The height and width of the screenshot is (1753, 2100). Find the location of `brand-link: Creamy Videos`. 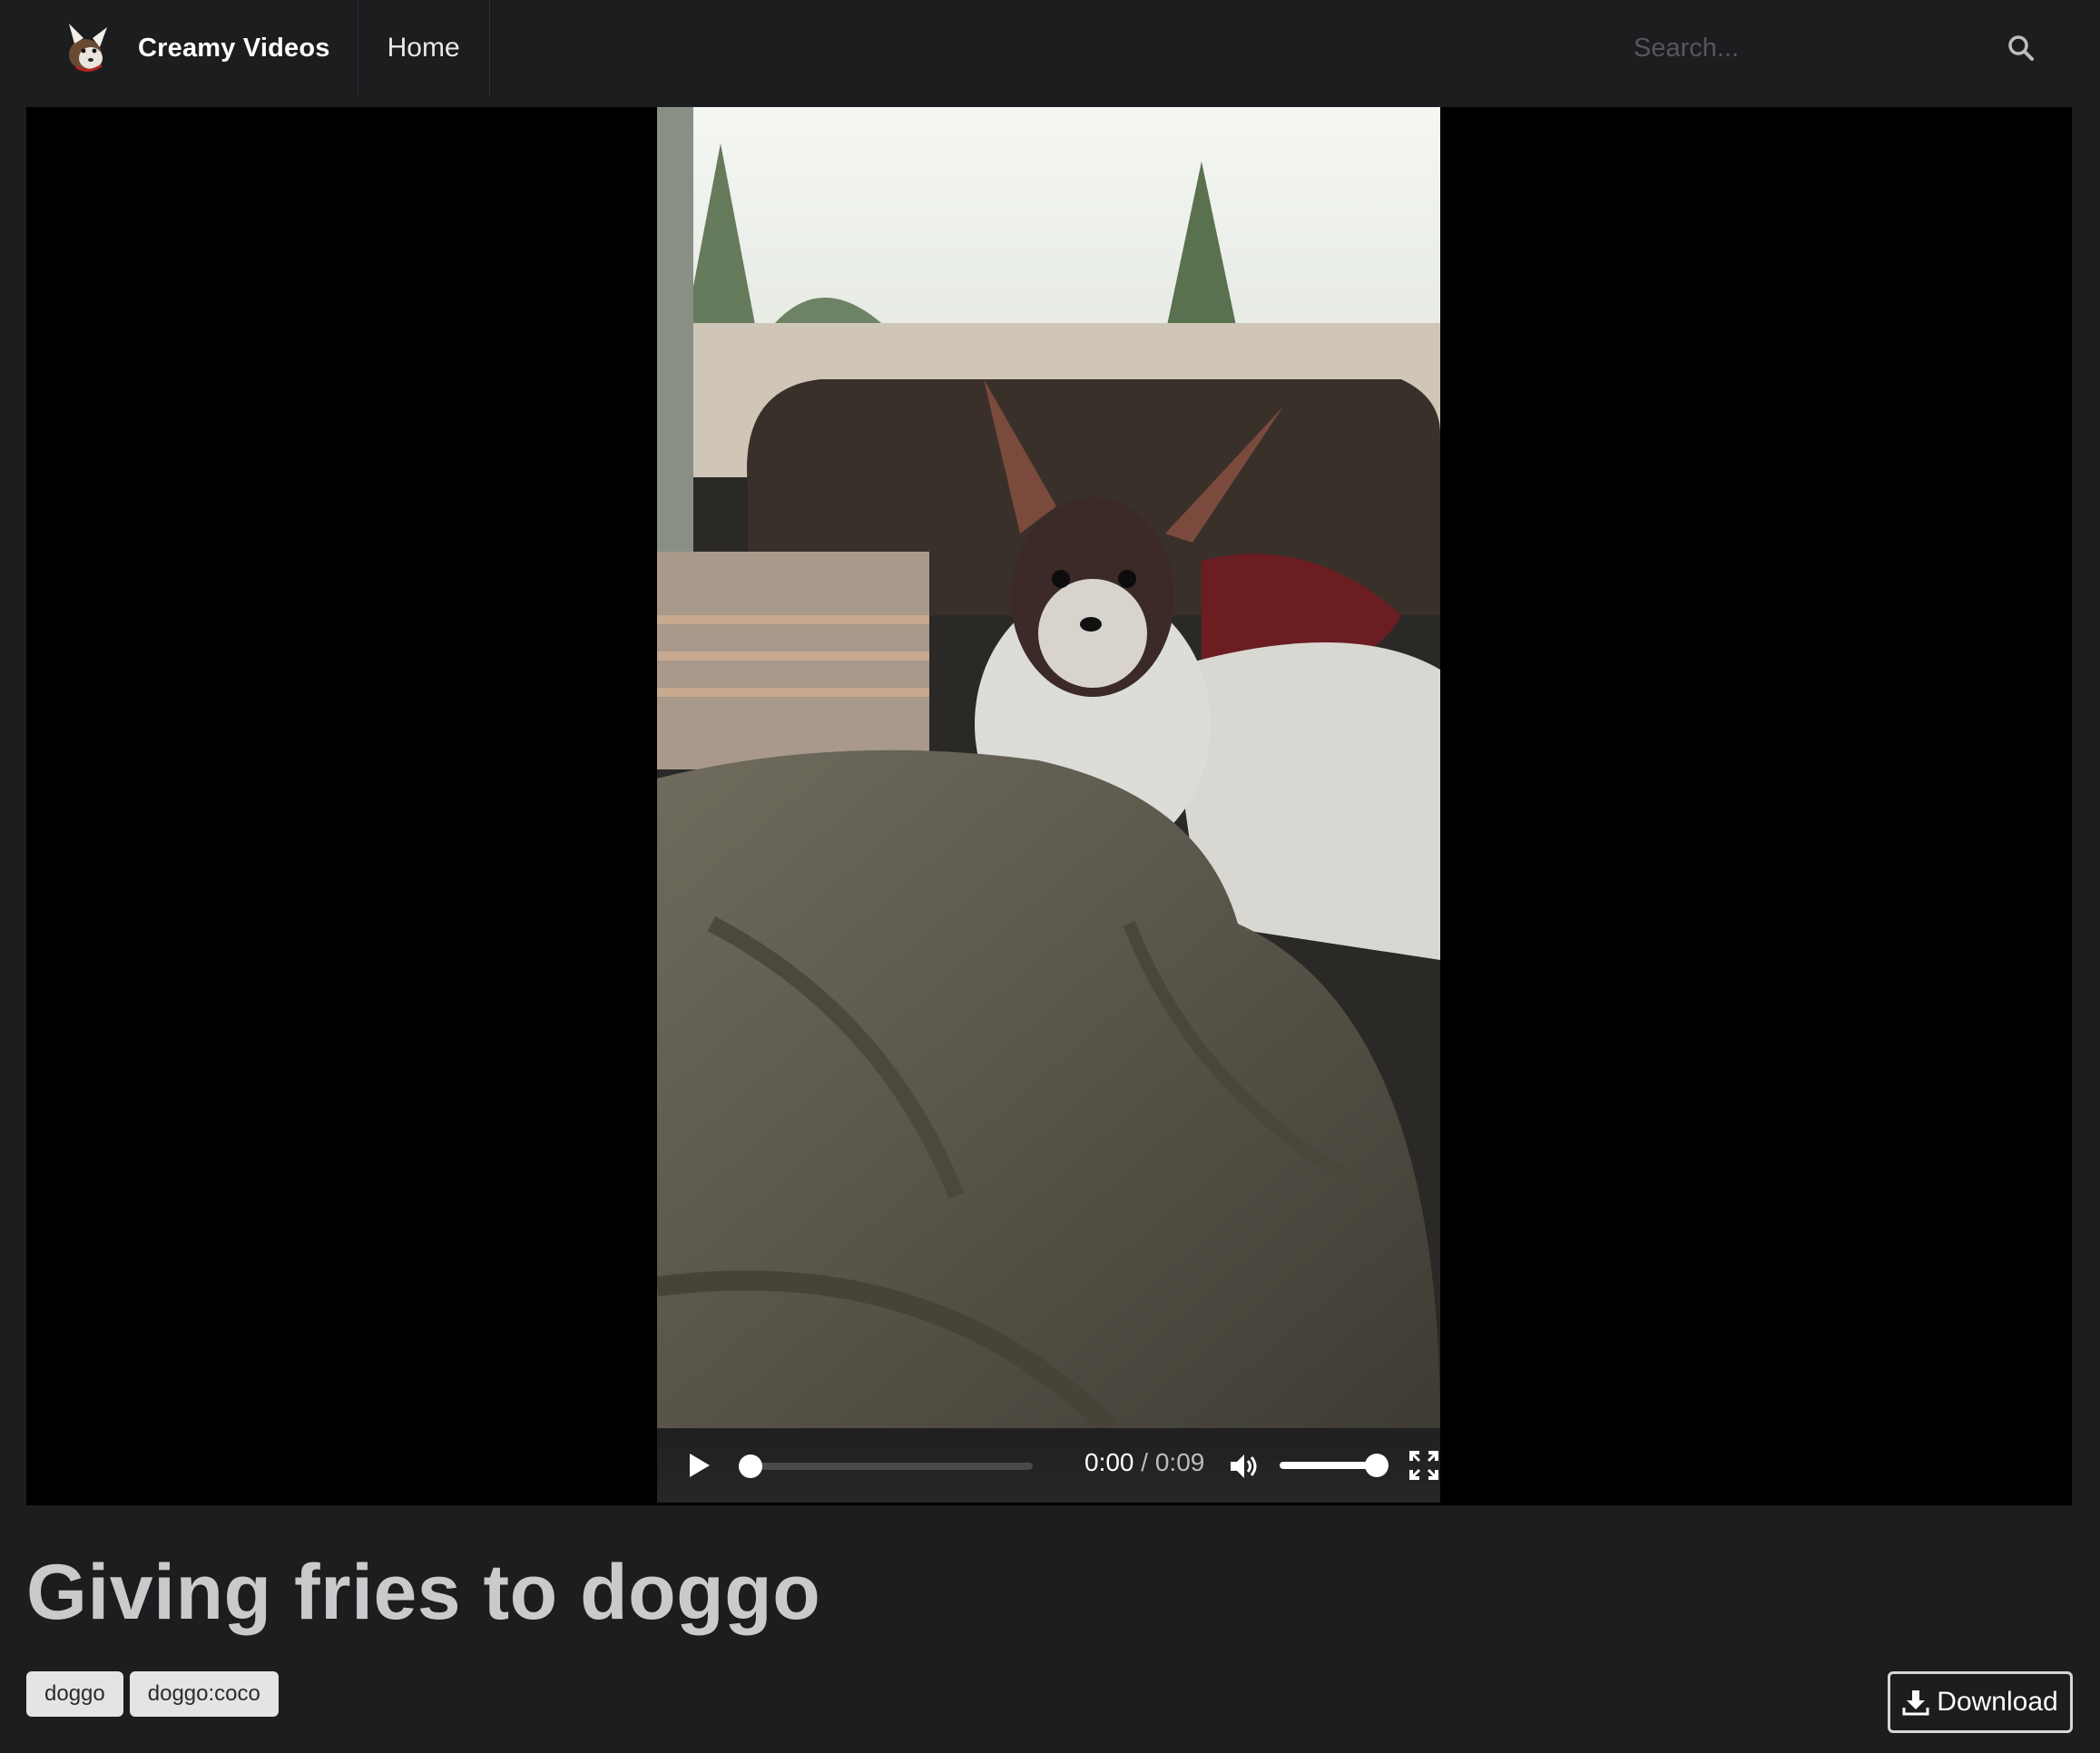

brand-link: Creamy Videos is located at coordinates (179, 48).